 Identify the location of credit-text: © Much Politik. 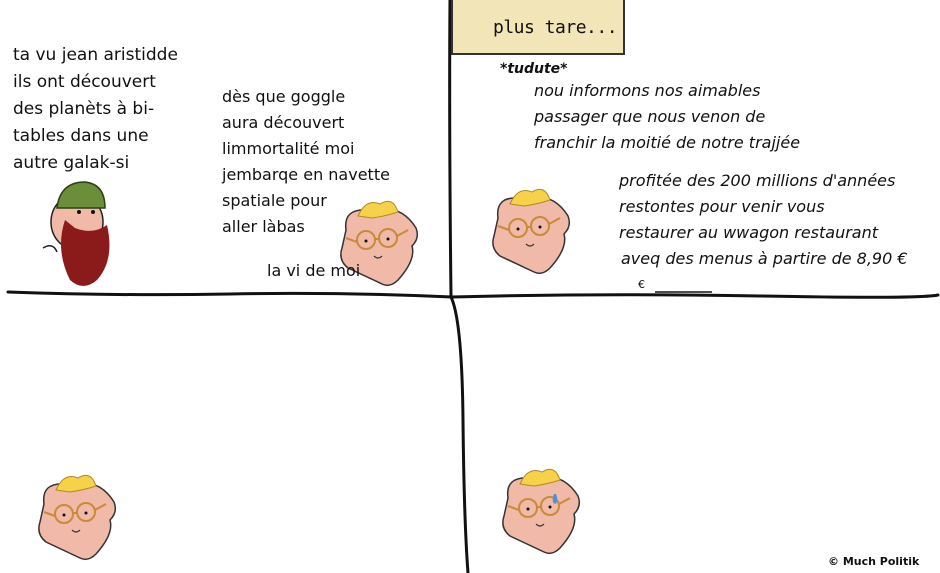
(874, 561).